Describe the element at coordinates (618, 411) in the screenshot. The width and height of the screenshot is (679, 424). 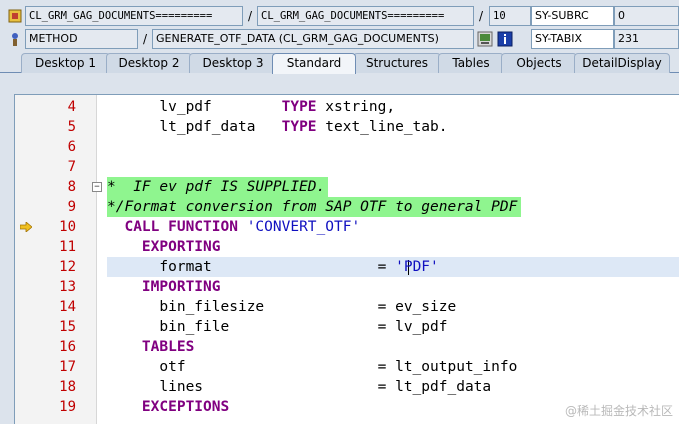
I see `watermark: @稀土掘金技术社区` at that location.